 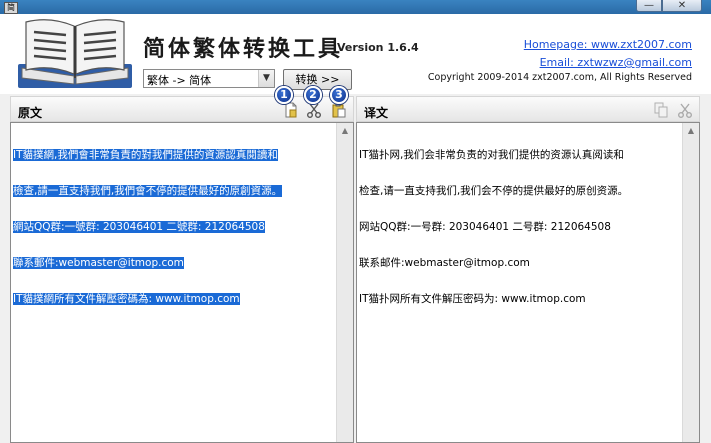 What do you see at coordinates (608, 44) in the screenshot?
I see `homepage-link: Homepage: www.zxt2007.com` at bounding box center [608, 44].